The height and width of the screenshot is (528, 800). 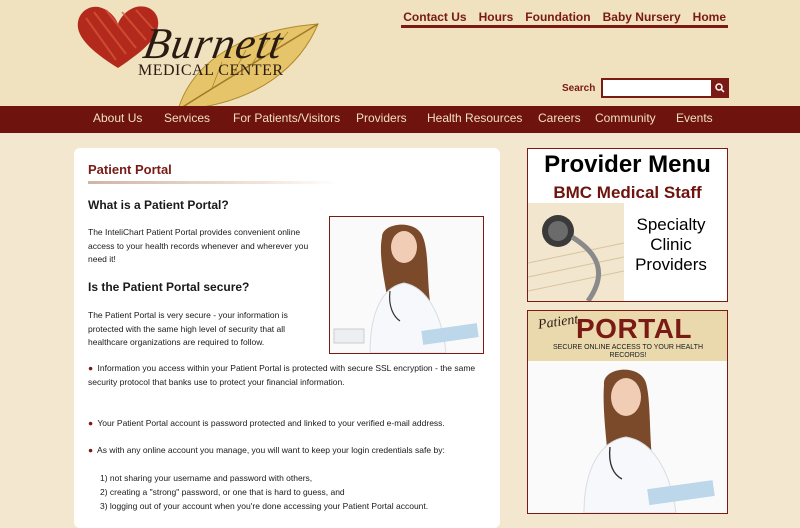 What do you see at coordinates (557, 17) in the screenshot?
I see `top-link-foundation: Foundation` at bounding box center [557, 17].